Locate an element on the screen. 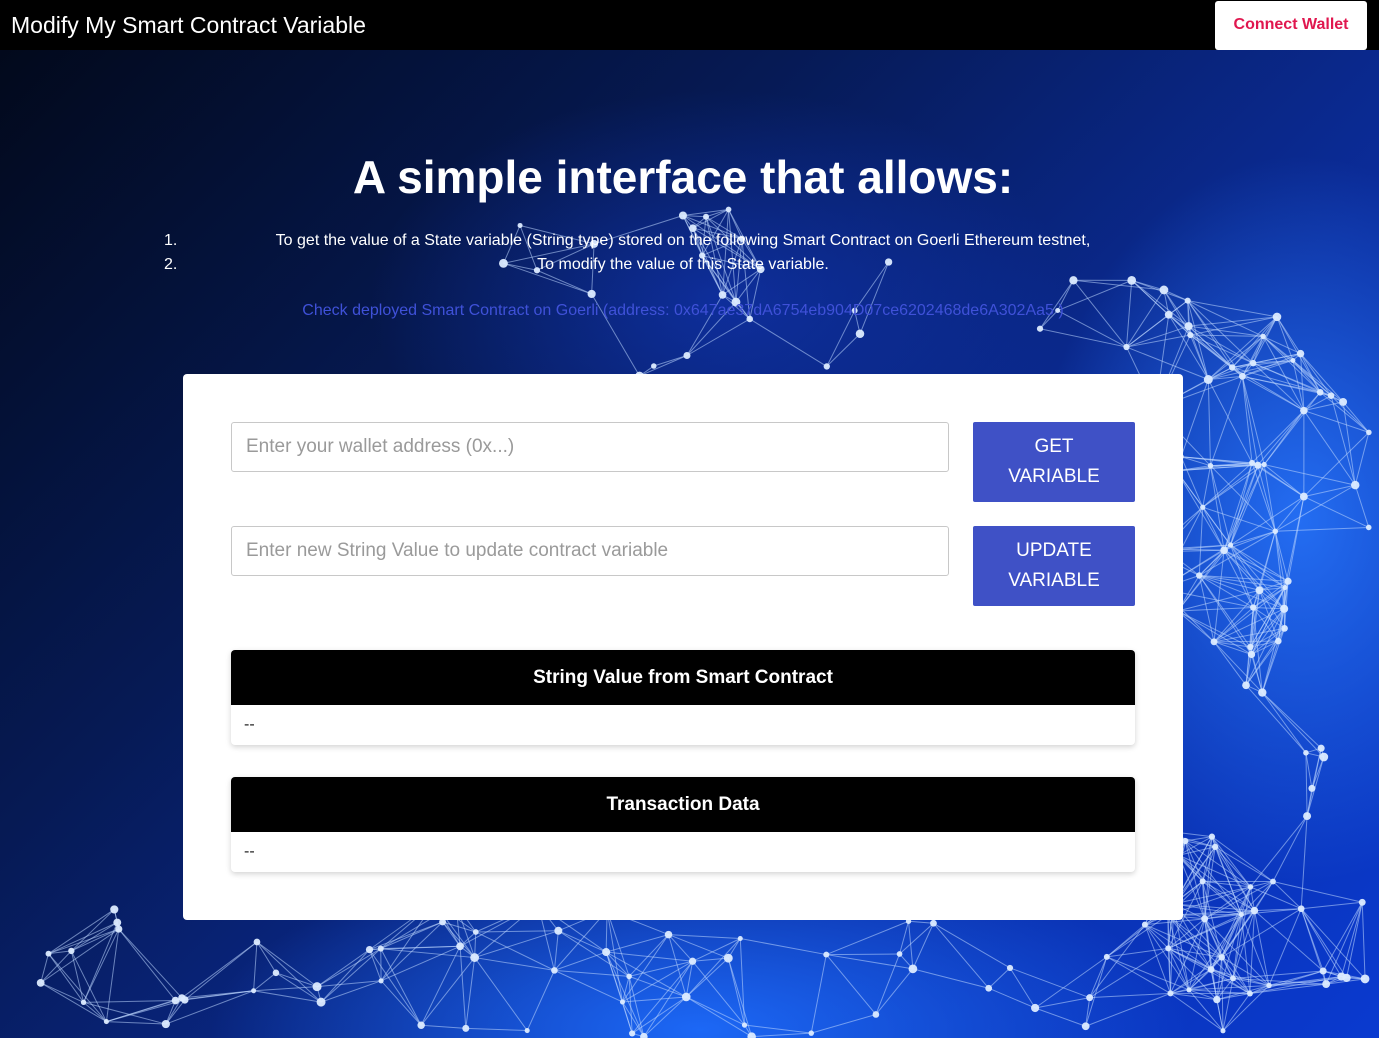  get-variable-button: GET VARIABLE is located at coordinates (1054, 462).